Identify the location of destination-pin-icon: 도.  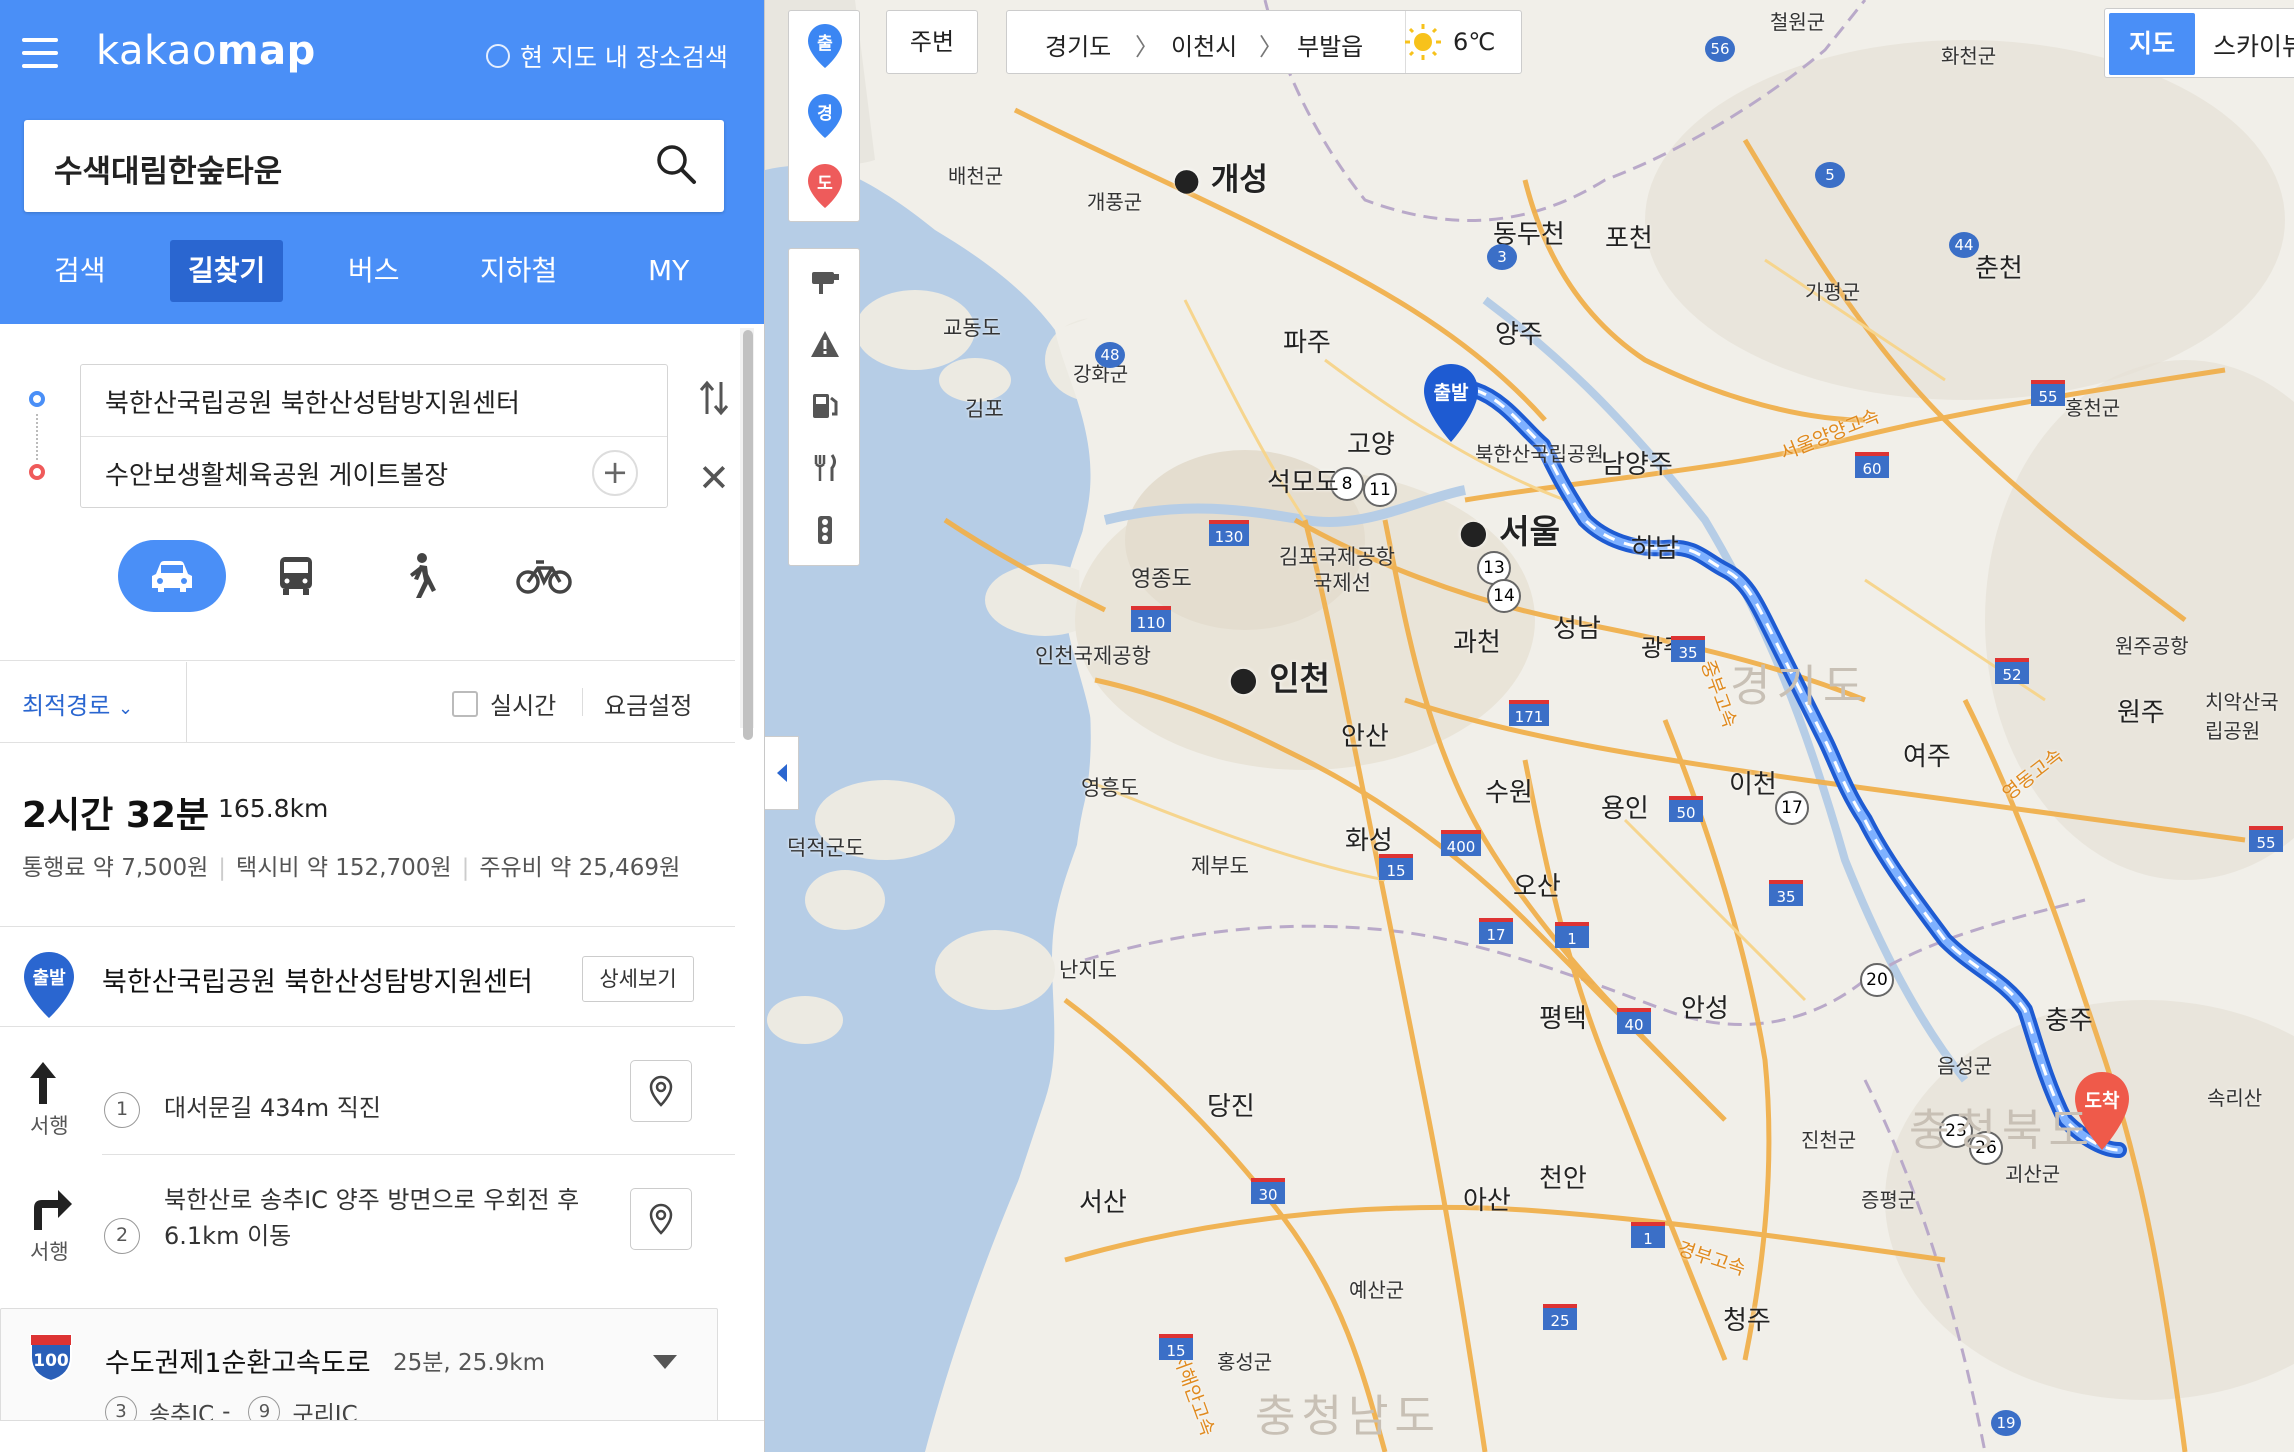
(825, 186).